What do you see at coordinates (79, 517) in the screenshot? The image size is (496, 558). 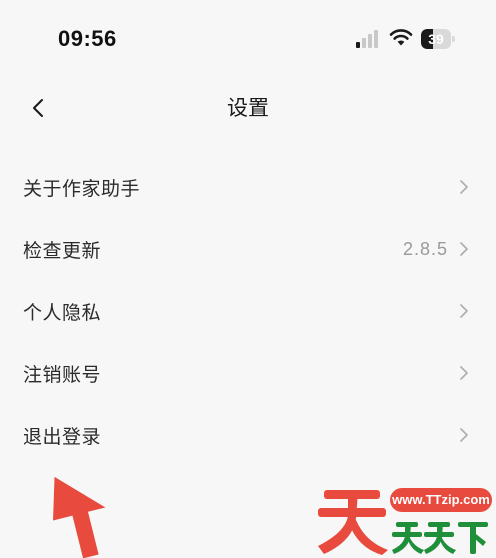 I see `arrow-up-icon` at bounding box center [79, 517].